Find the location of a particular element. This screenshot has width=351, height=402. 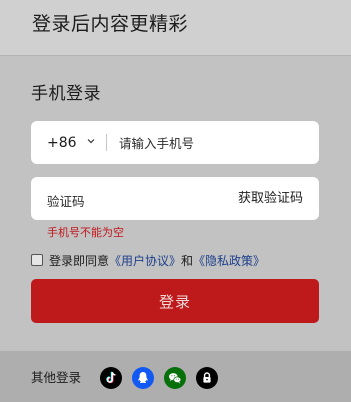

page-title: 登录后内容更精彩 is located at coordinates (110, 24).